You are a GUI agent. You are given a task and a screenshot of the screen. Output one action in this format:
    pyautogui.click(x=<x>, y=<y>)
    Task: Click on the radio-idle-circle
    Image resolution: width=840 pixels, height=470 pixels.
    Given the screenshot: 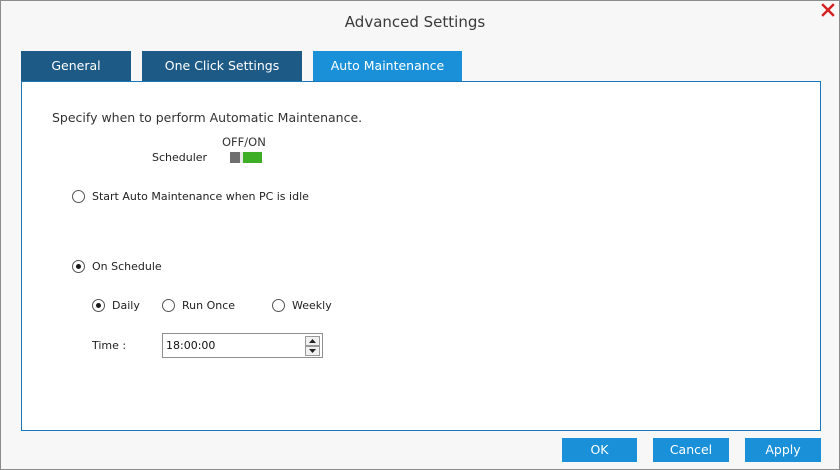 What is the action you would take?
    pyautogui.click(x=78, y=196)
    